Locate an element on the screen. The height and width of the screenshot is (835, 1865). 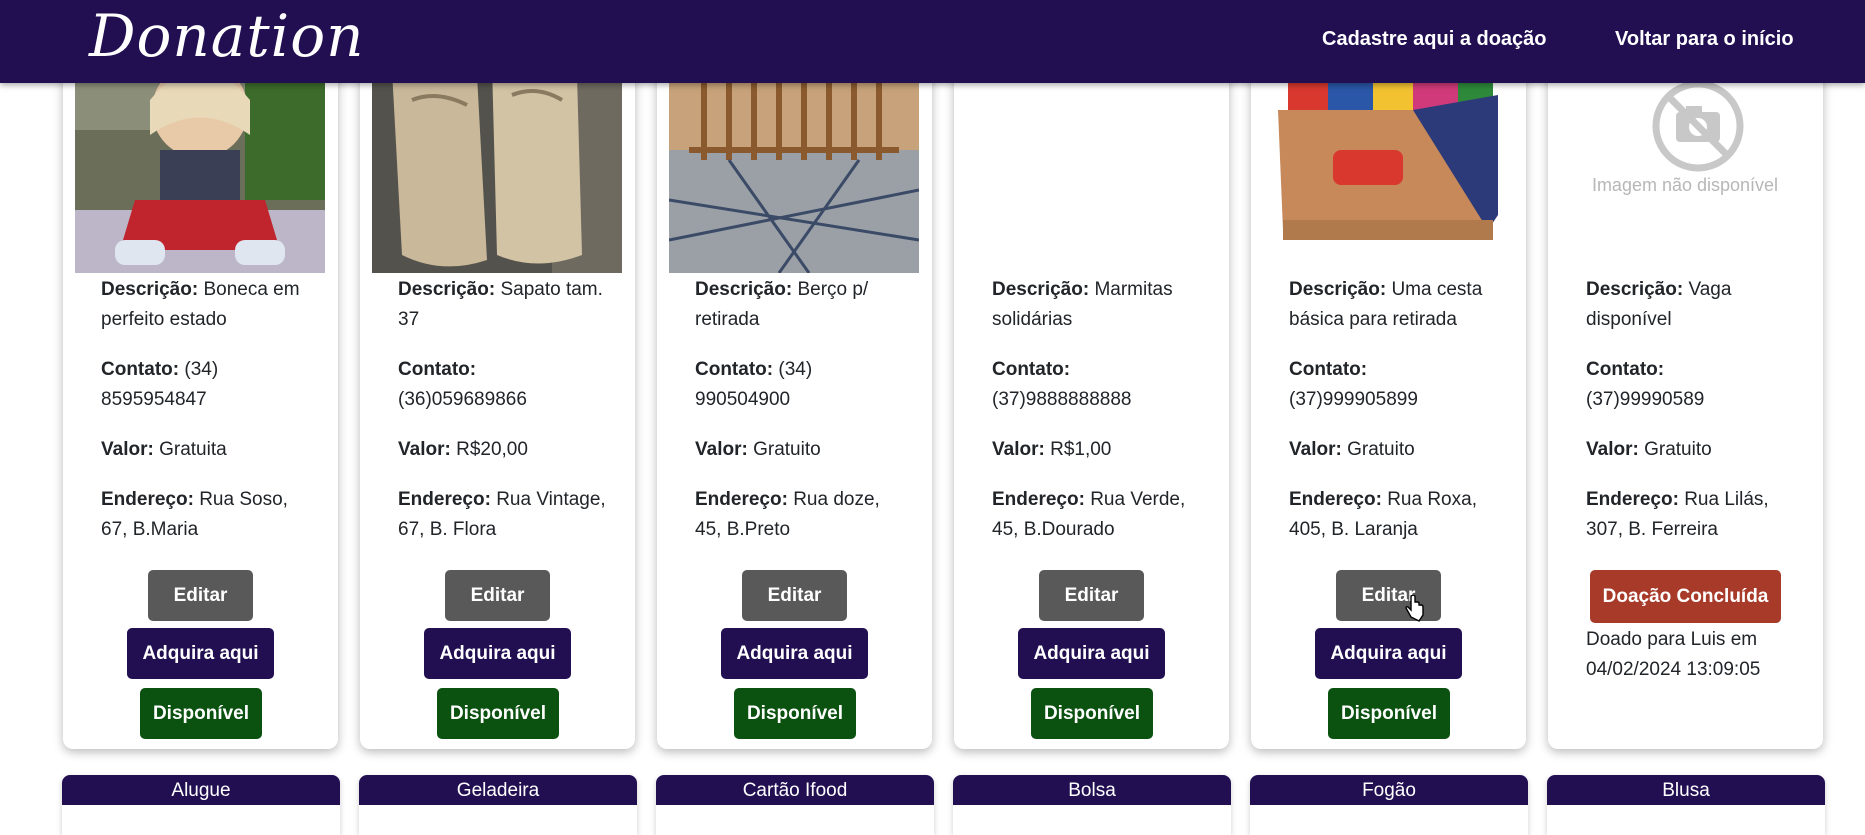
value-value: R$20,00 is located at coordinates (492, 449).